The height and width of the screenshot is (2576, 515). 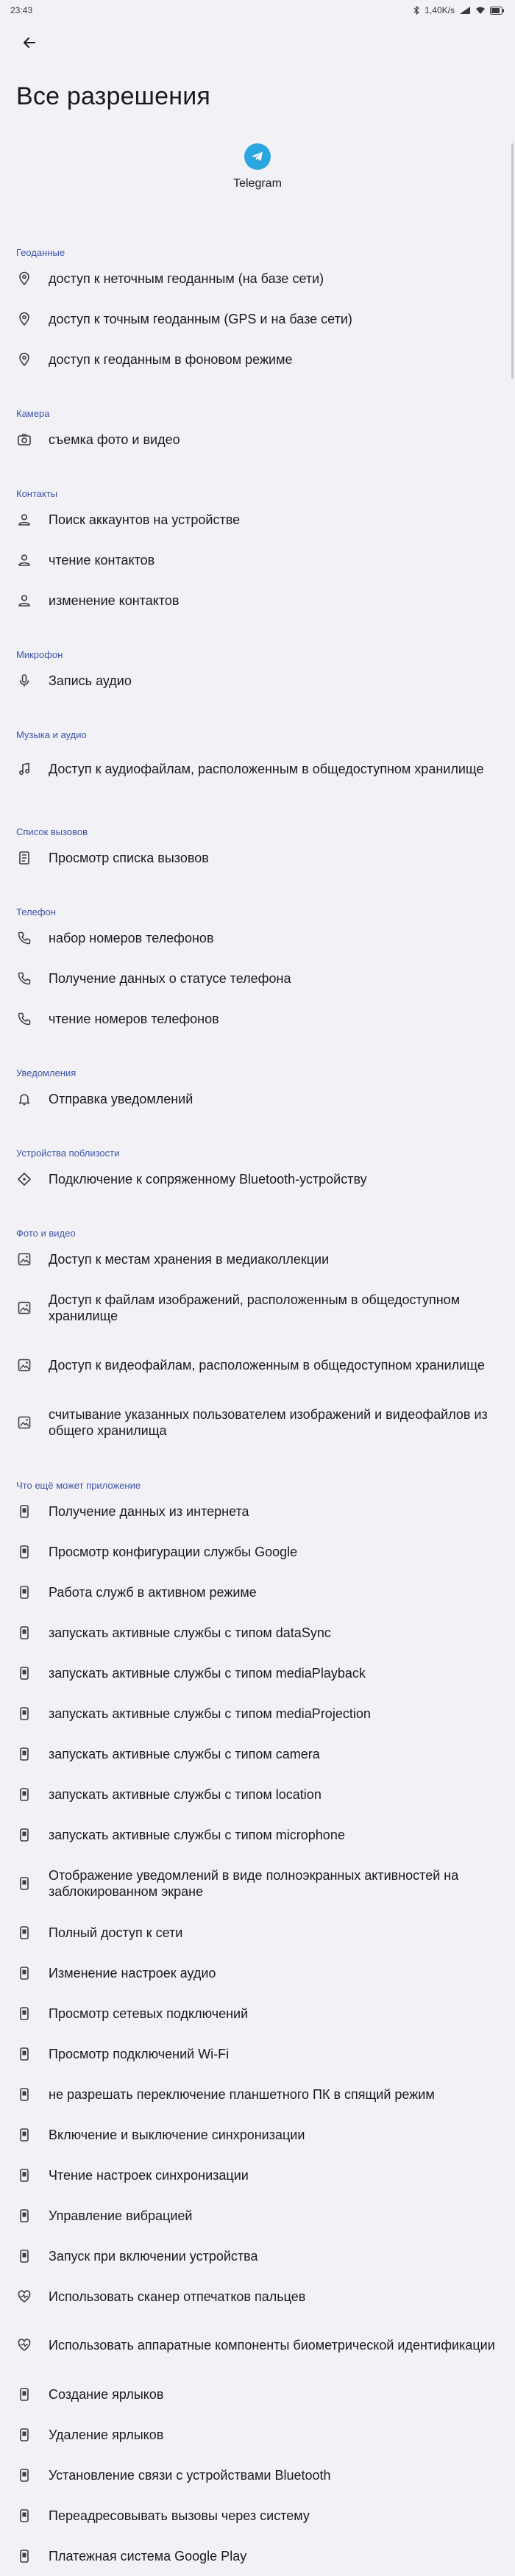 What do you see at coordinates (257, 2013) in the screenshot?
I see `permission-item: Просмотр сетевых подключений` at bounding box center [257, 2013].